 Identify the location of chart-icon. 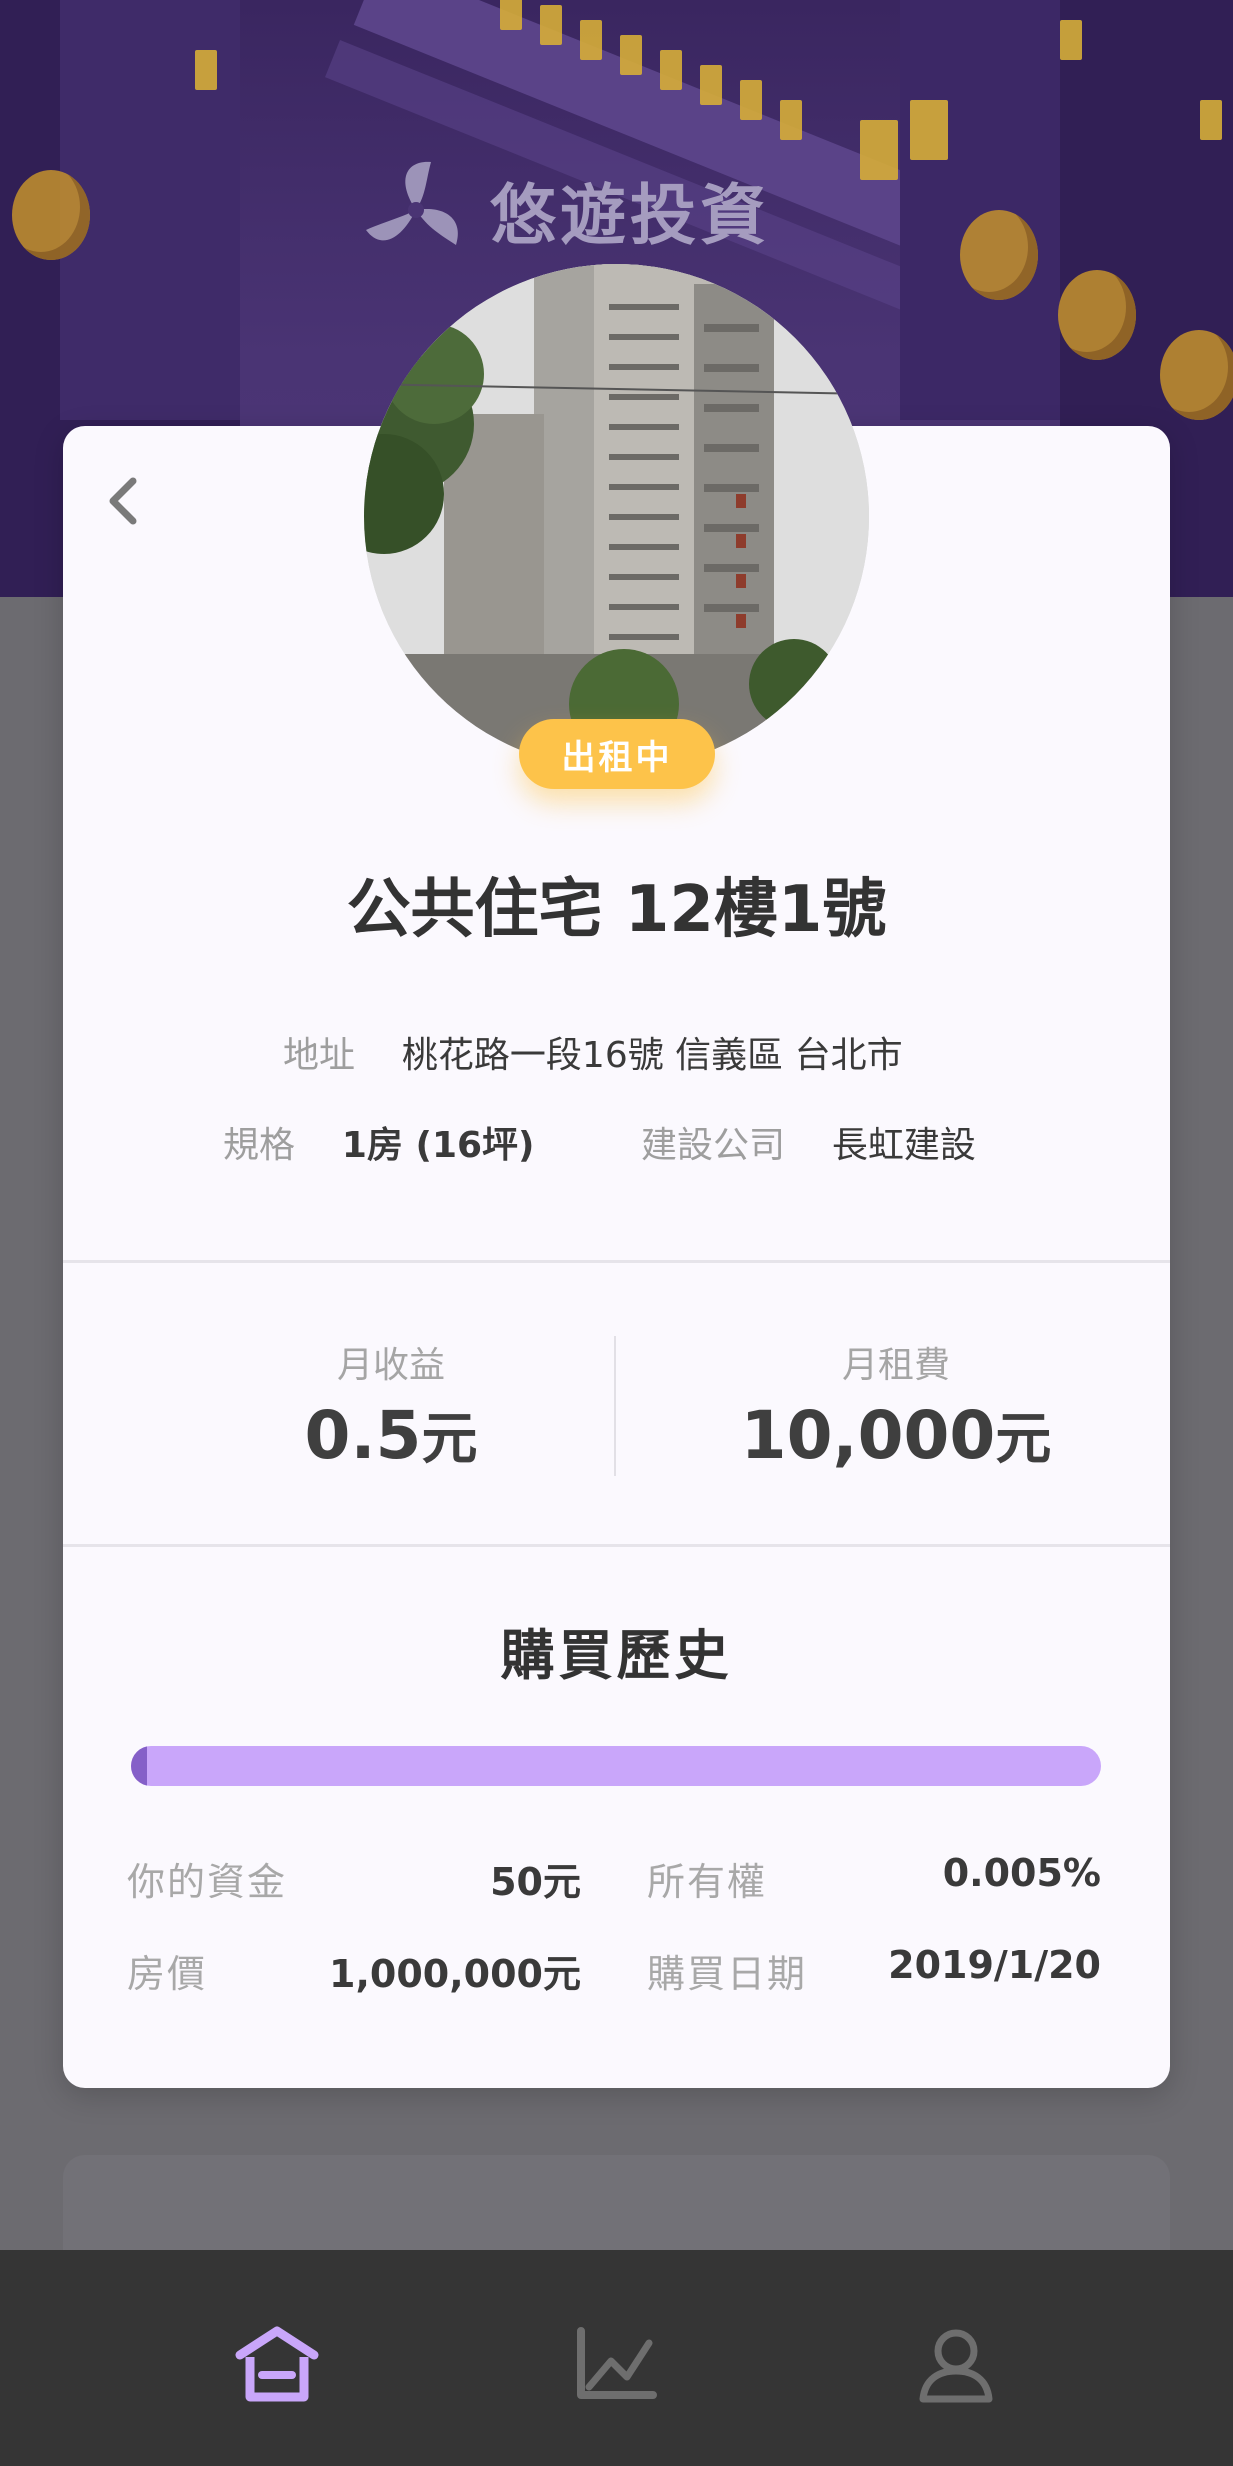
(617, 2363).